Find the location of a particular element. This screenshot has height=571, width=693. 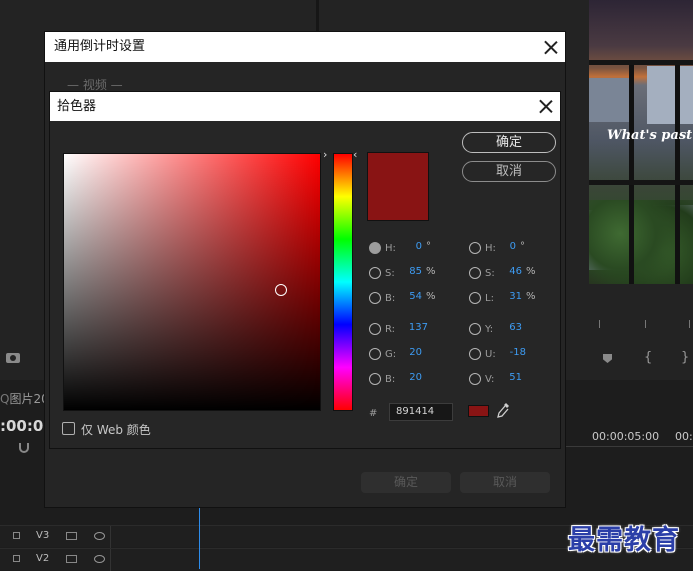

blue-value: 20 is located at coordinates (406, 377).